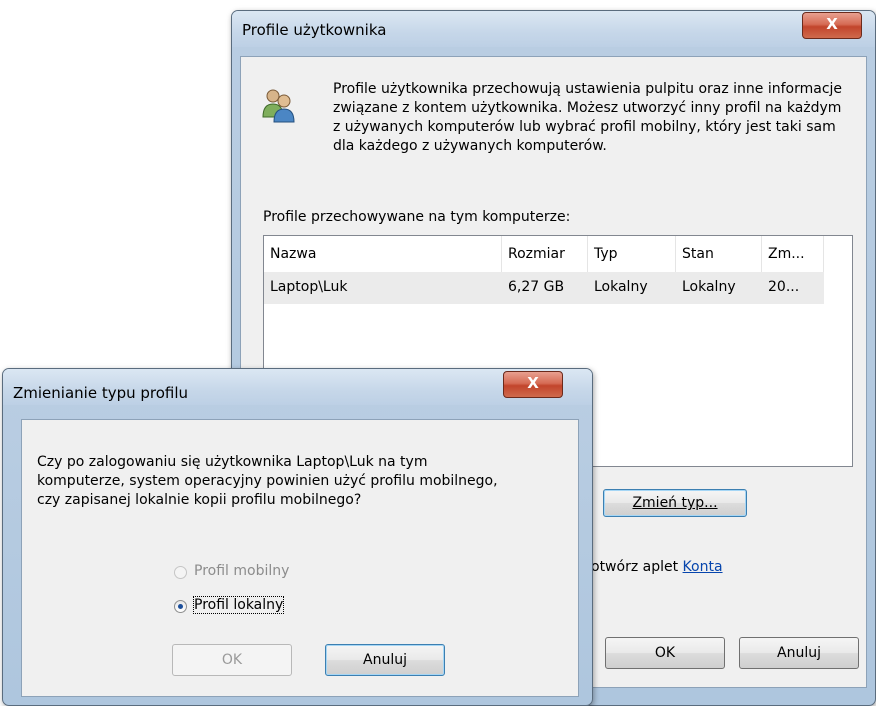  I want to click on accounts-hint: otwórz aplet Konta, so click(657, 567).